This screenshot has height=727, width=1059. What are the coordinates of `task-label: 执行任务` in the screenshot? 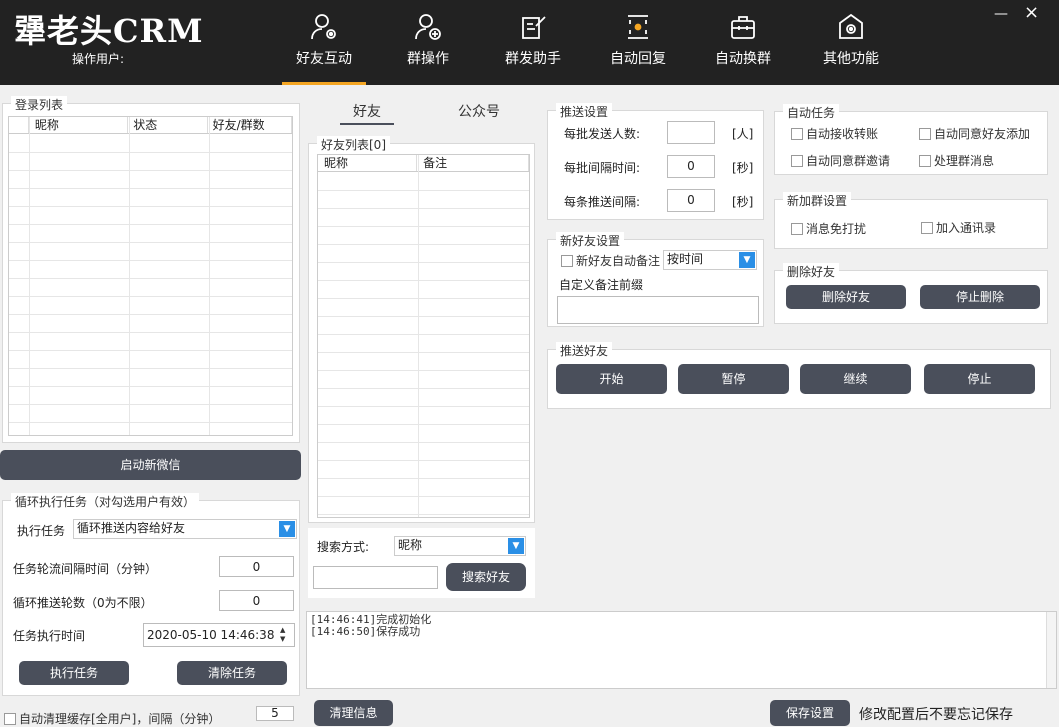 It's located at (41, 531).